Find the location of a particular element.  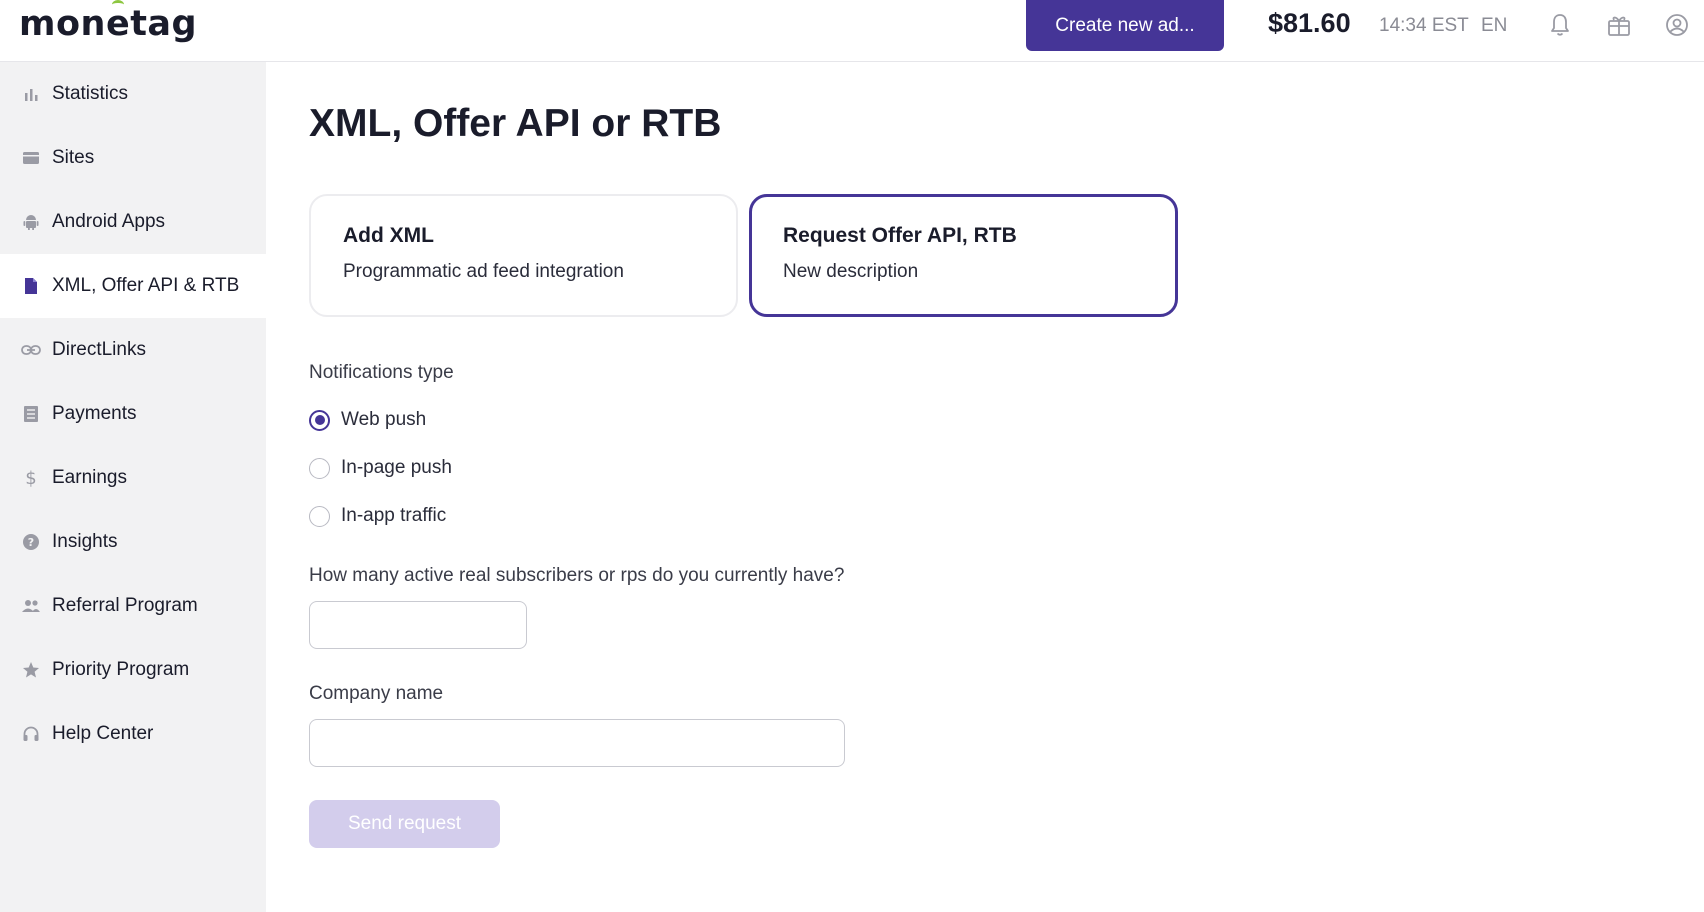

company-name-input is located at coordinates (577, 743).